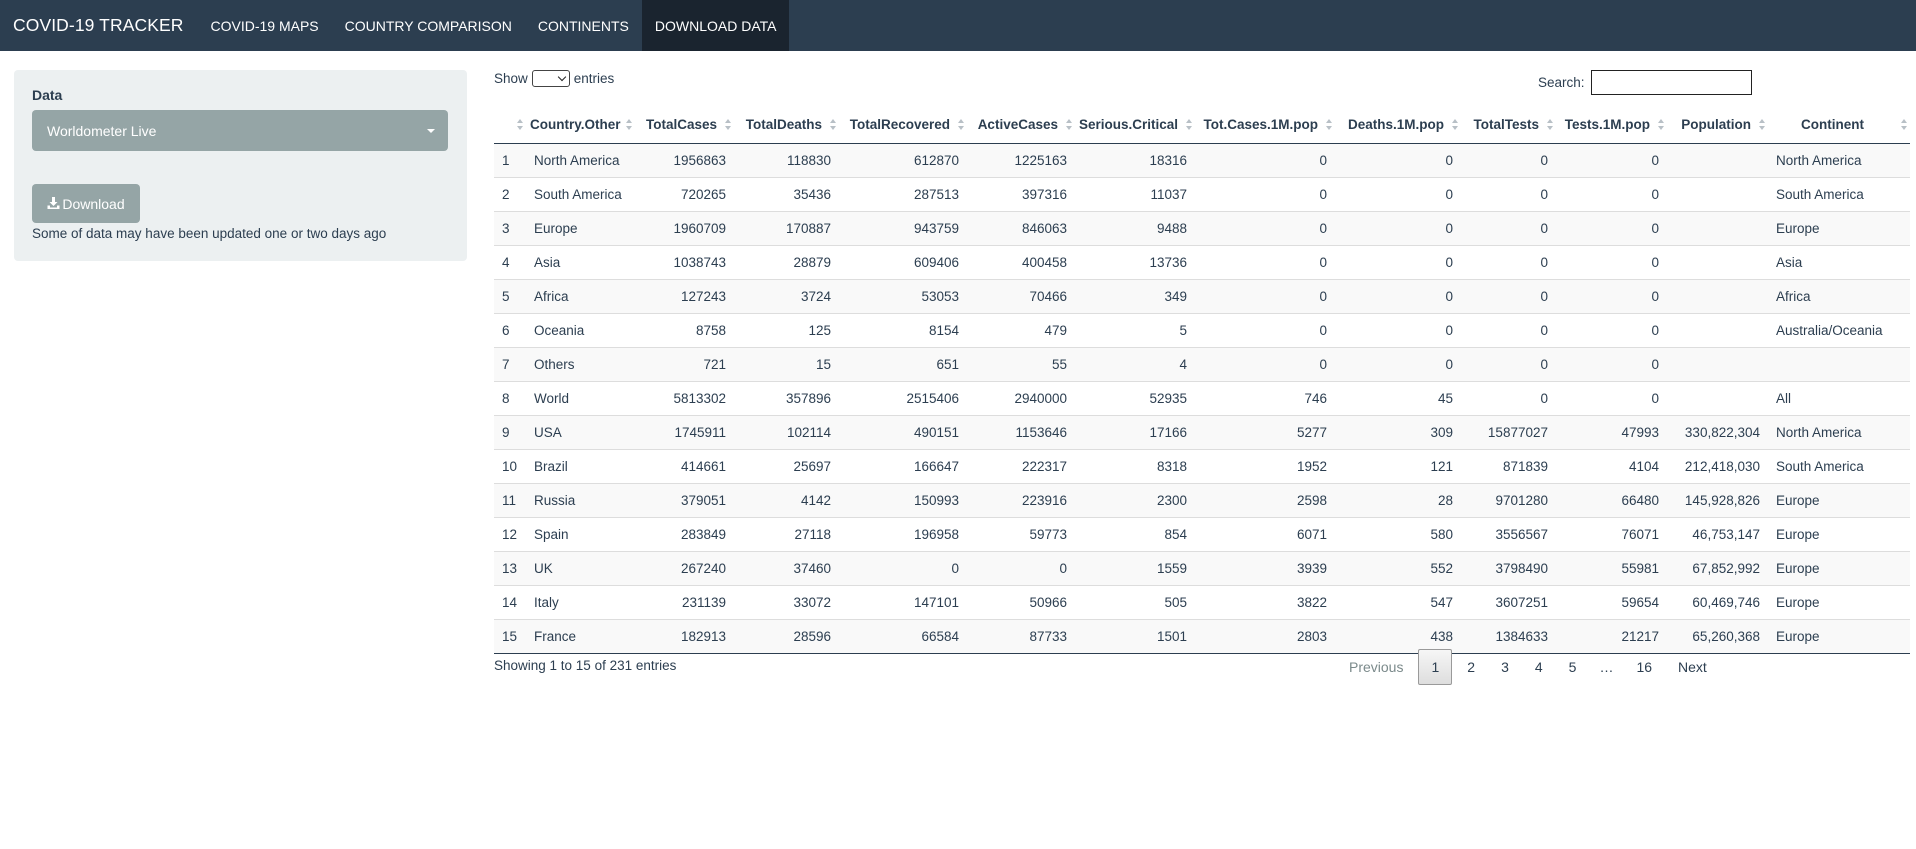  I want to click on column-header-label: Tot.Cases.1M.pop, so click(1260, 124).